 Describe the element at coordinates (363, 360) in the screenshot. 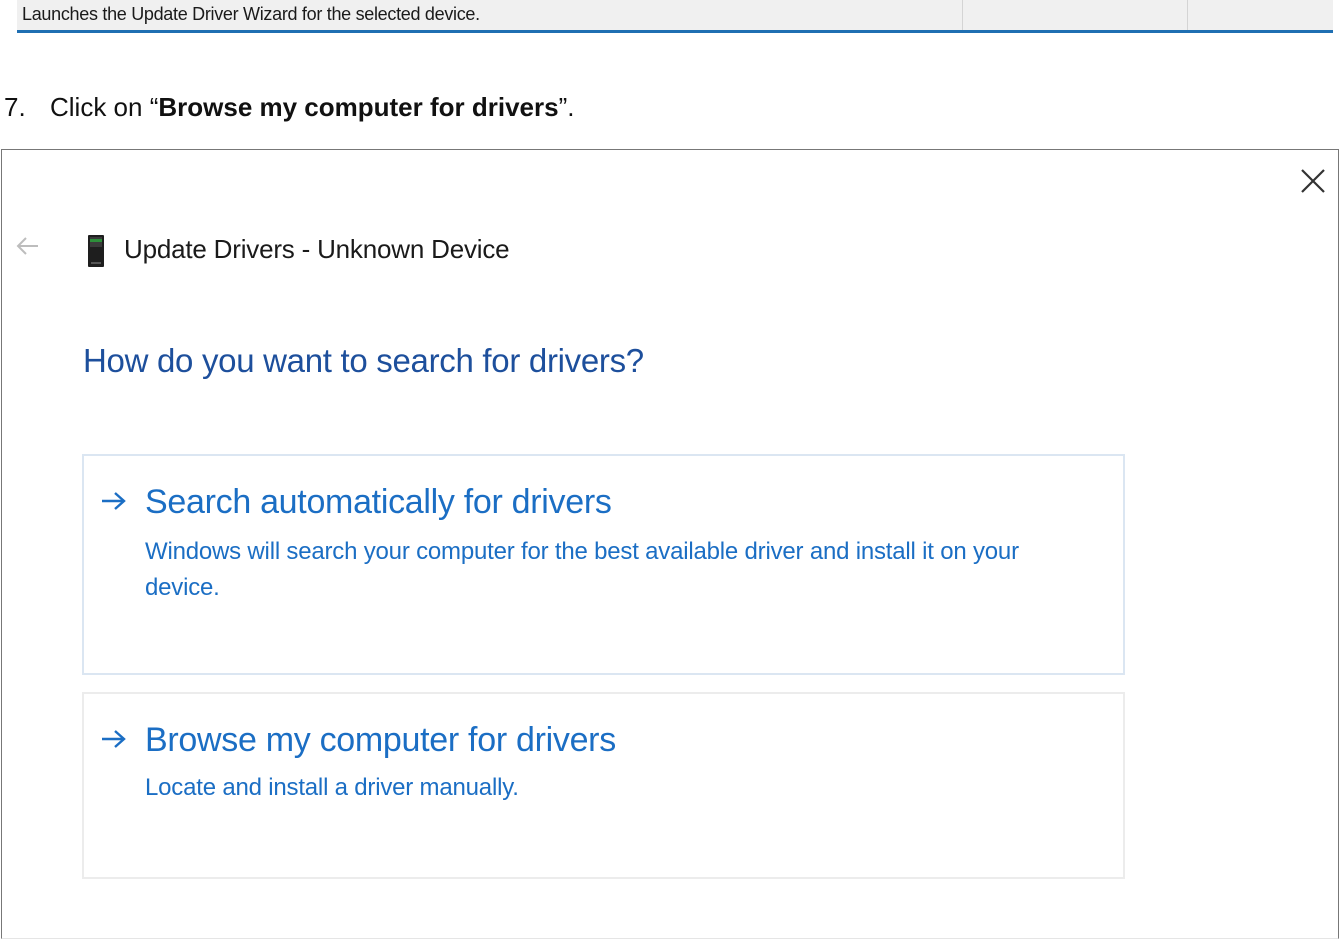

I see `dialog-heading: How do you want to search for drivers?` at that location.